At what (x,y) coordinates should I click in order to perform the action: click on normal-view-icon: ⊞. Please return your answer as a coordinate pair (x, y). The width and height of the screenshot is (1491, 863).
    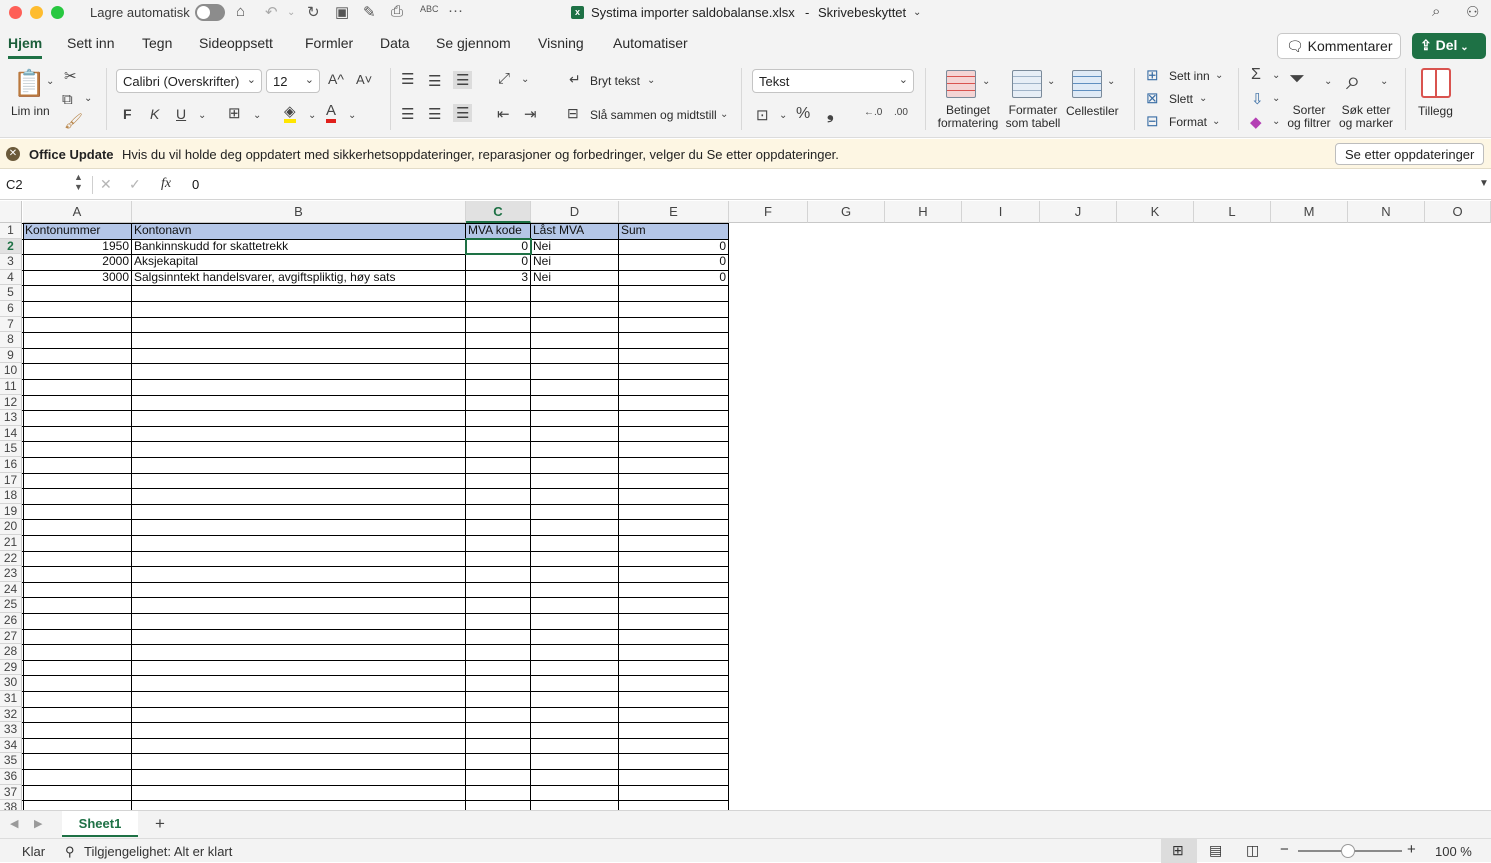
    Looking at the image, I should click on (1178, 850).